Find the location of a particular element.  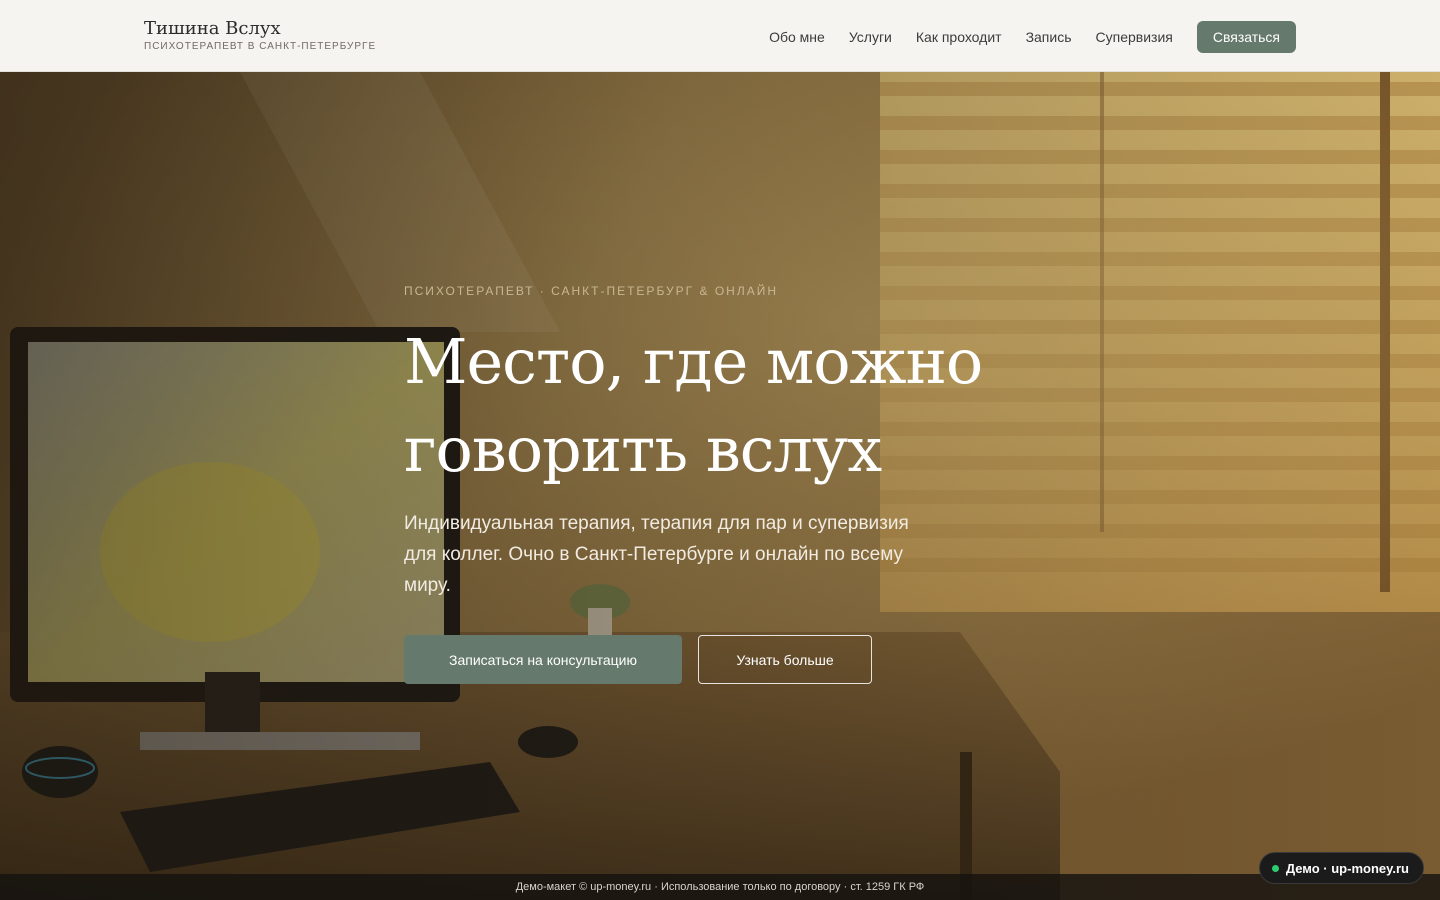

hero-title-line1: Место, где можно is located at coordinates (693, 361).